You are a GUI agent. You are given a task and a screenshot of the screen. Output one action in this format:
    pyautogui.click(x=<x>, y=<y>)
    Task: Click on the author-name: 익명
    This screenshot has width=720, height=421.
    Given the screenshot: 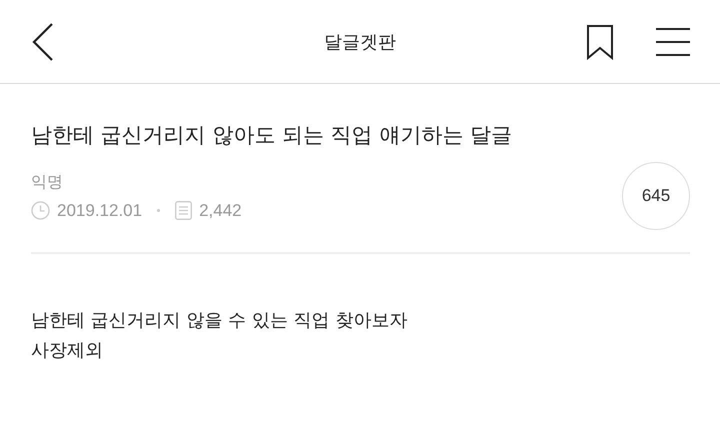 What is the action you would take?
    pyautogui.click(x=47, y=182)
    